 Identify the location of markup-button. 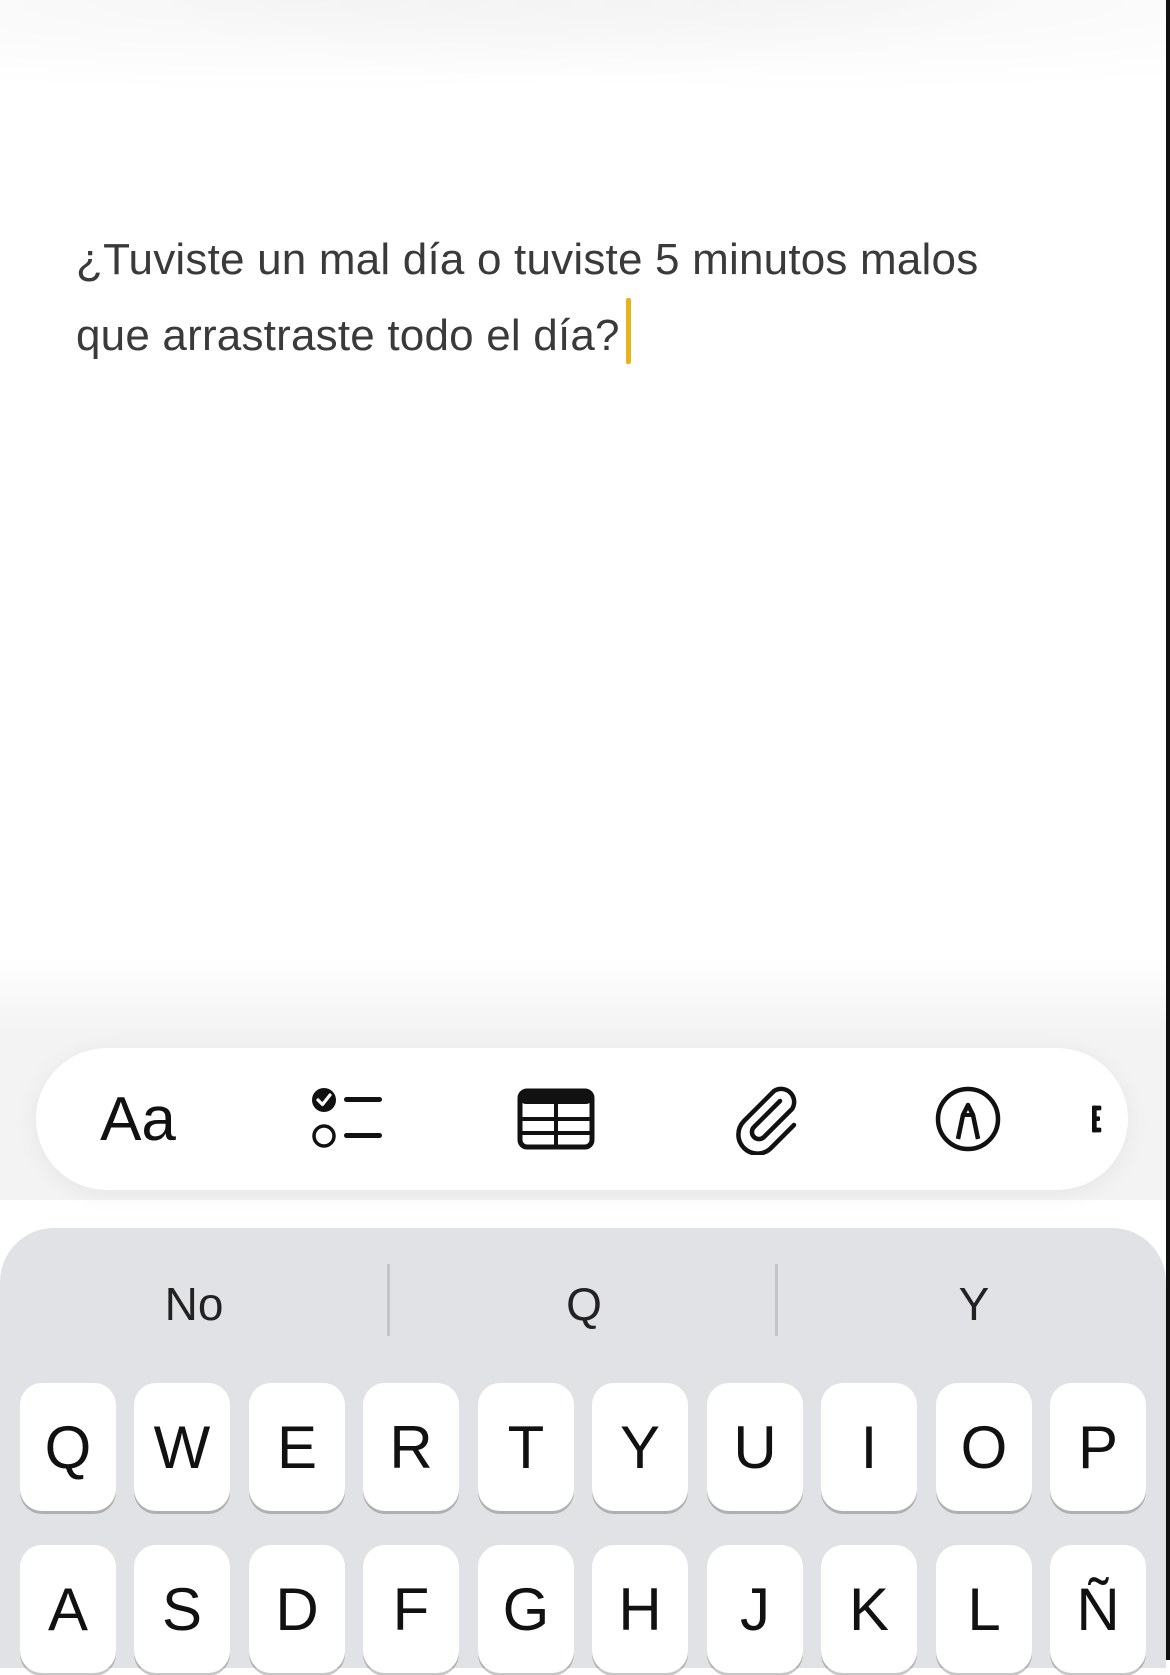
(968, 1119).